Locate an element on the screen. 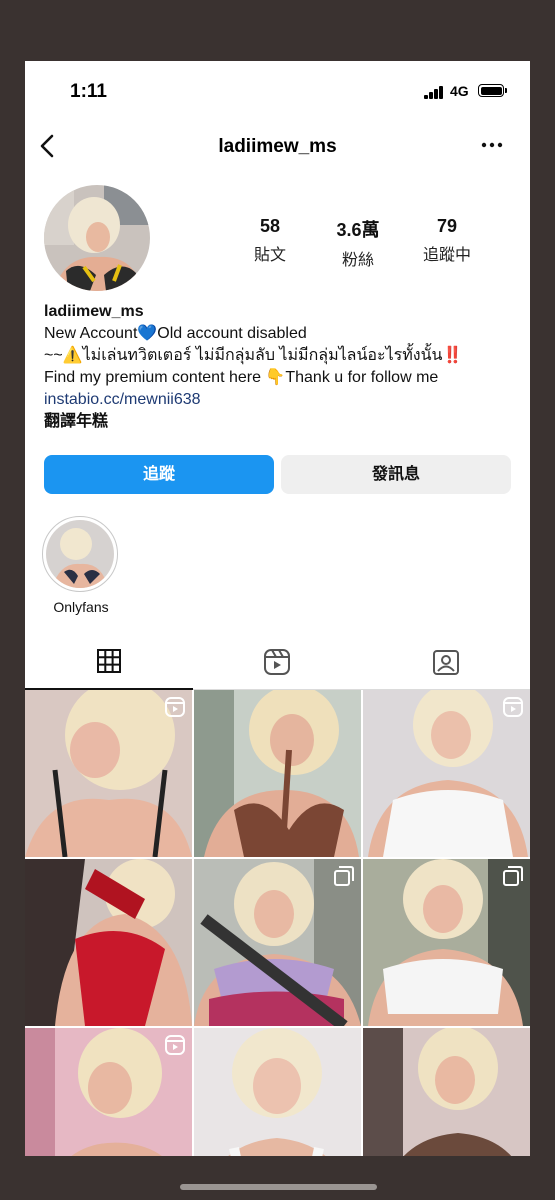  stat-value: 58 is located at coordinates (270, 226).